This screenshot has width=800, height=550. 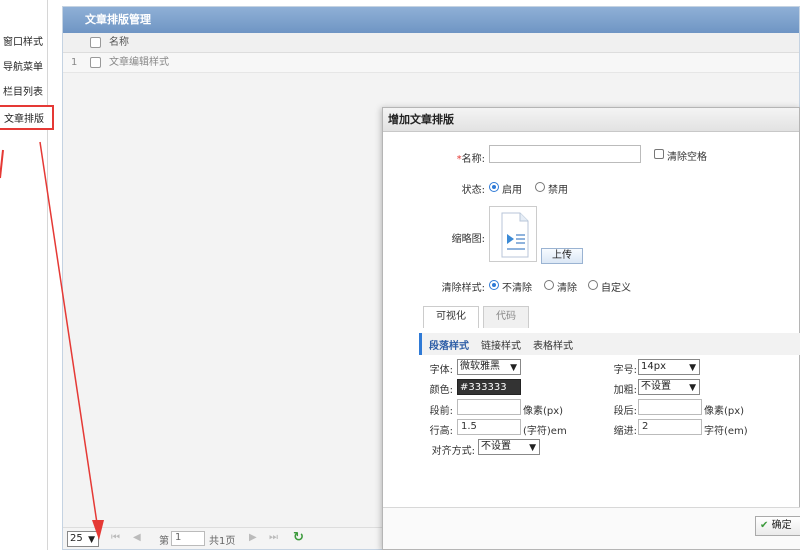 I want to click on status-label: 状态:, so click(x=473, y=190).